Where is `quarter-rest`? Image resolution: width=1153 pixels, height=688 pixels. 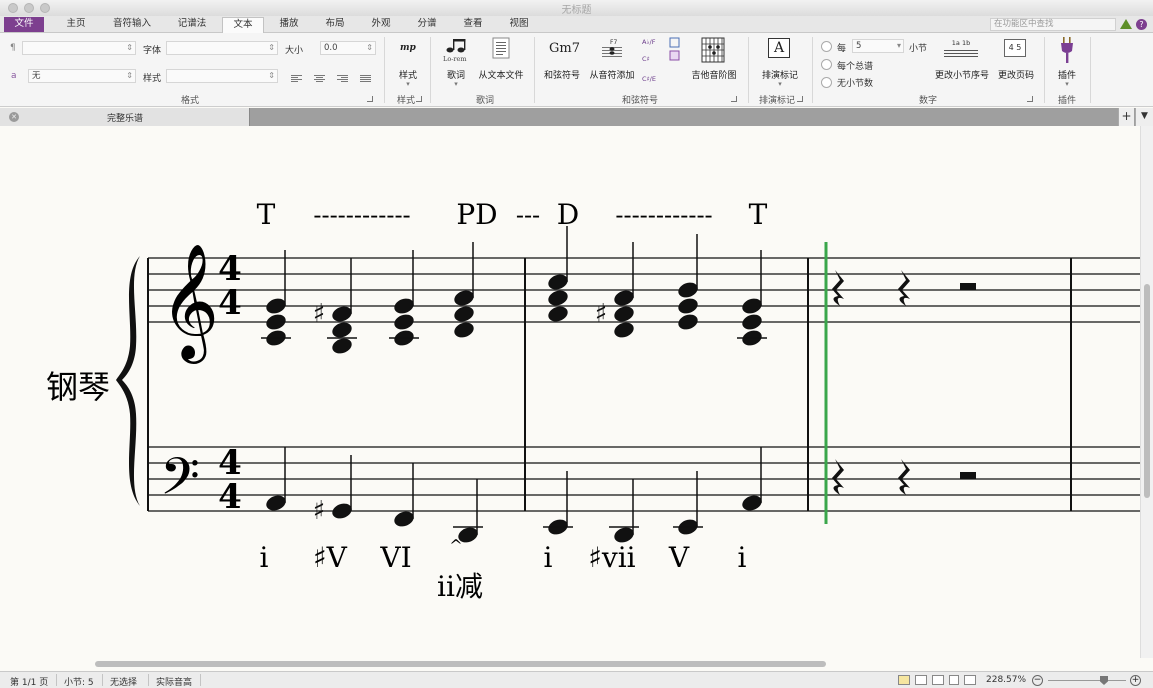
quarter-rest is located at coordinates (904, 477).